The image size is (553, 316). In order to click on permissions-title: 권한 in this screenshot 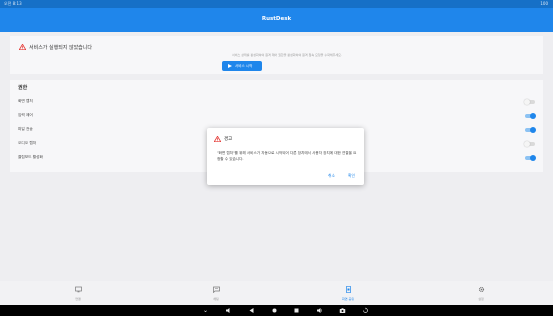, I will do `click(23, 88)`.